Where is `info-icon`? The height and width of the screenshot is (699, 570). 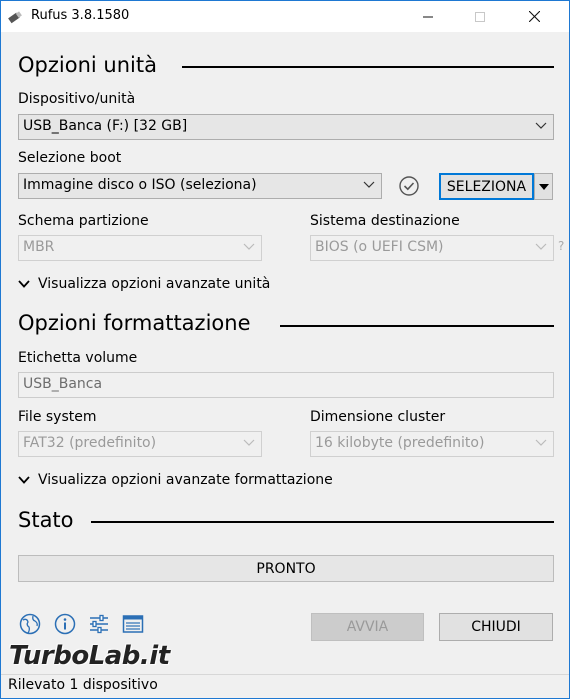 info-icon is located at coordinates (65, 624).